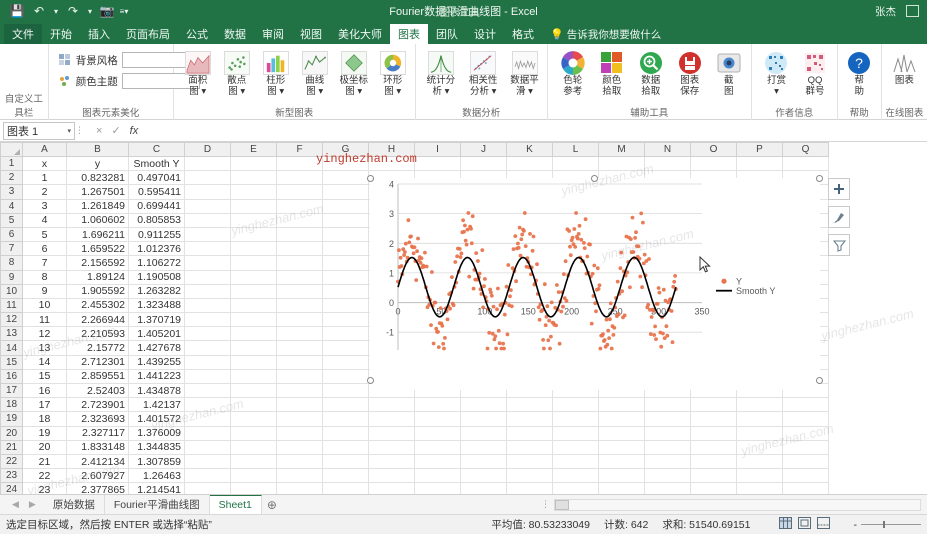 The width and height of the screenshot is (927, 543). Describe the element at coordinates (134, 131) in the screenshot. I see `insert-function-icon: fx` at that location.